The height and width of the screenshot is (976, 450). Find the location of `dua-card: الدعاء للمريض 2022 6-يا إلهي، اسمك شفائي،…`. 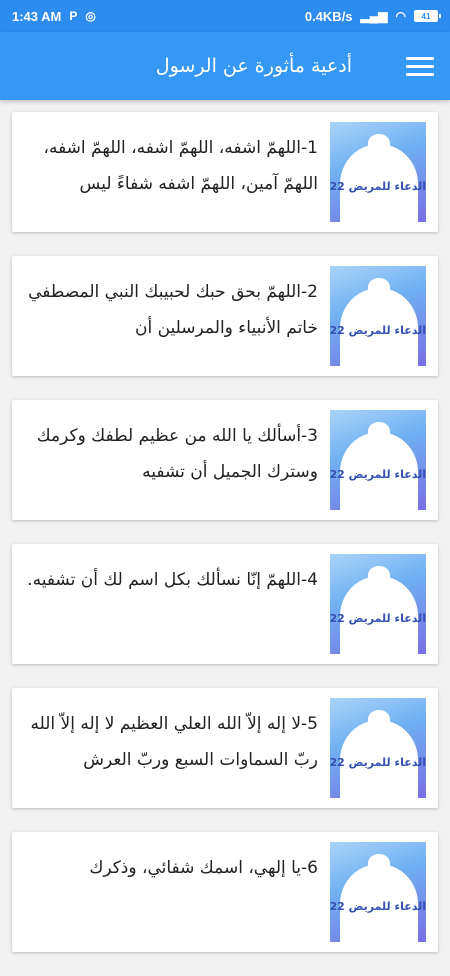

dua-card: الدعاء للمريض 2022 6-يا إلهي، اسمك شفائي،… is located at coordinates (225, 892).